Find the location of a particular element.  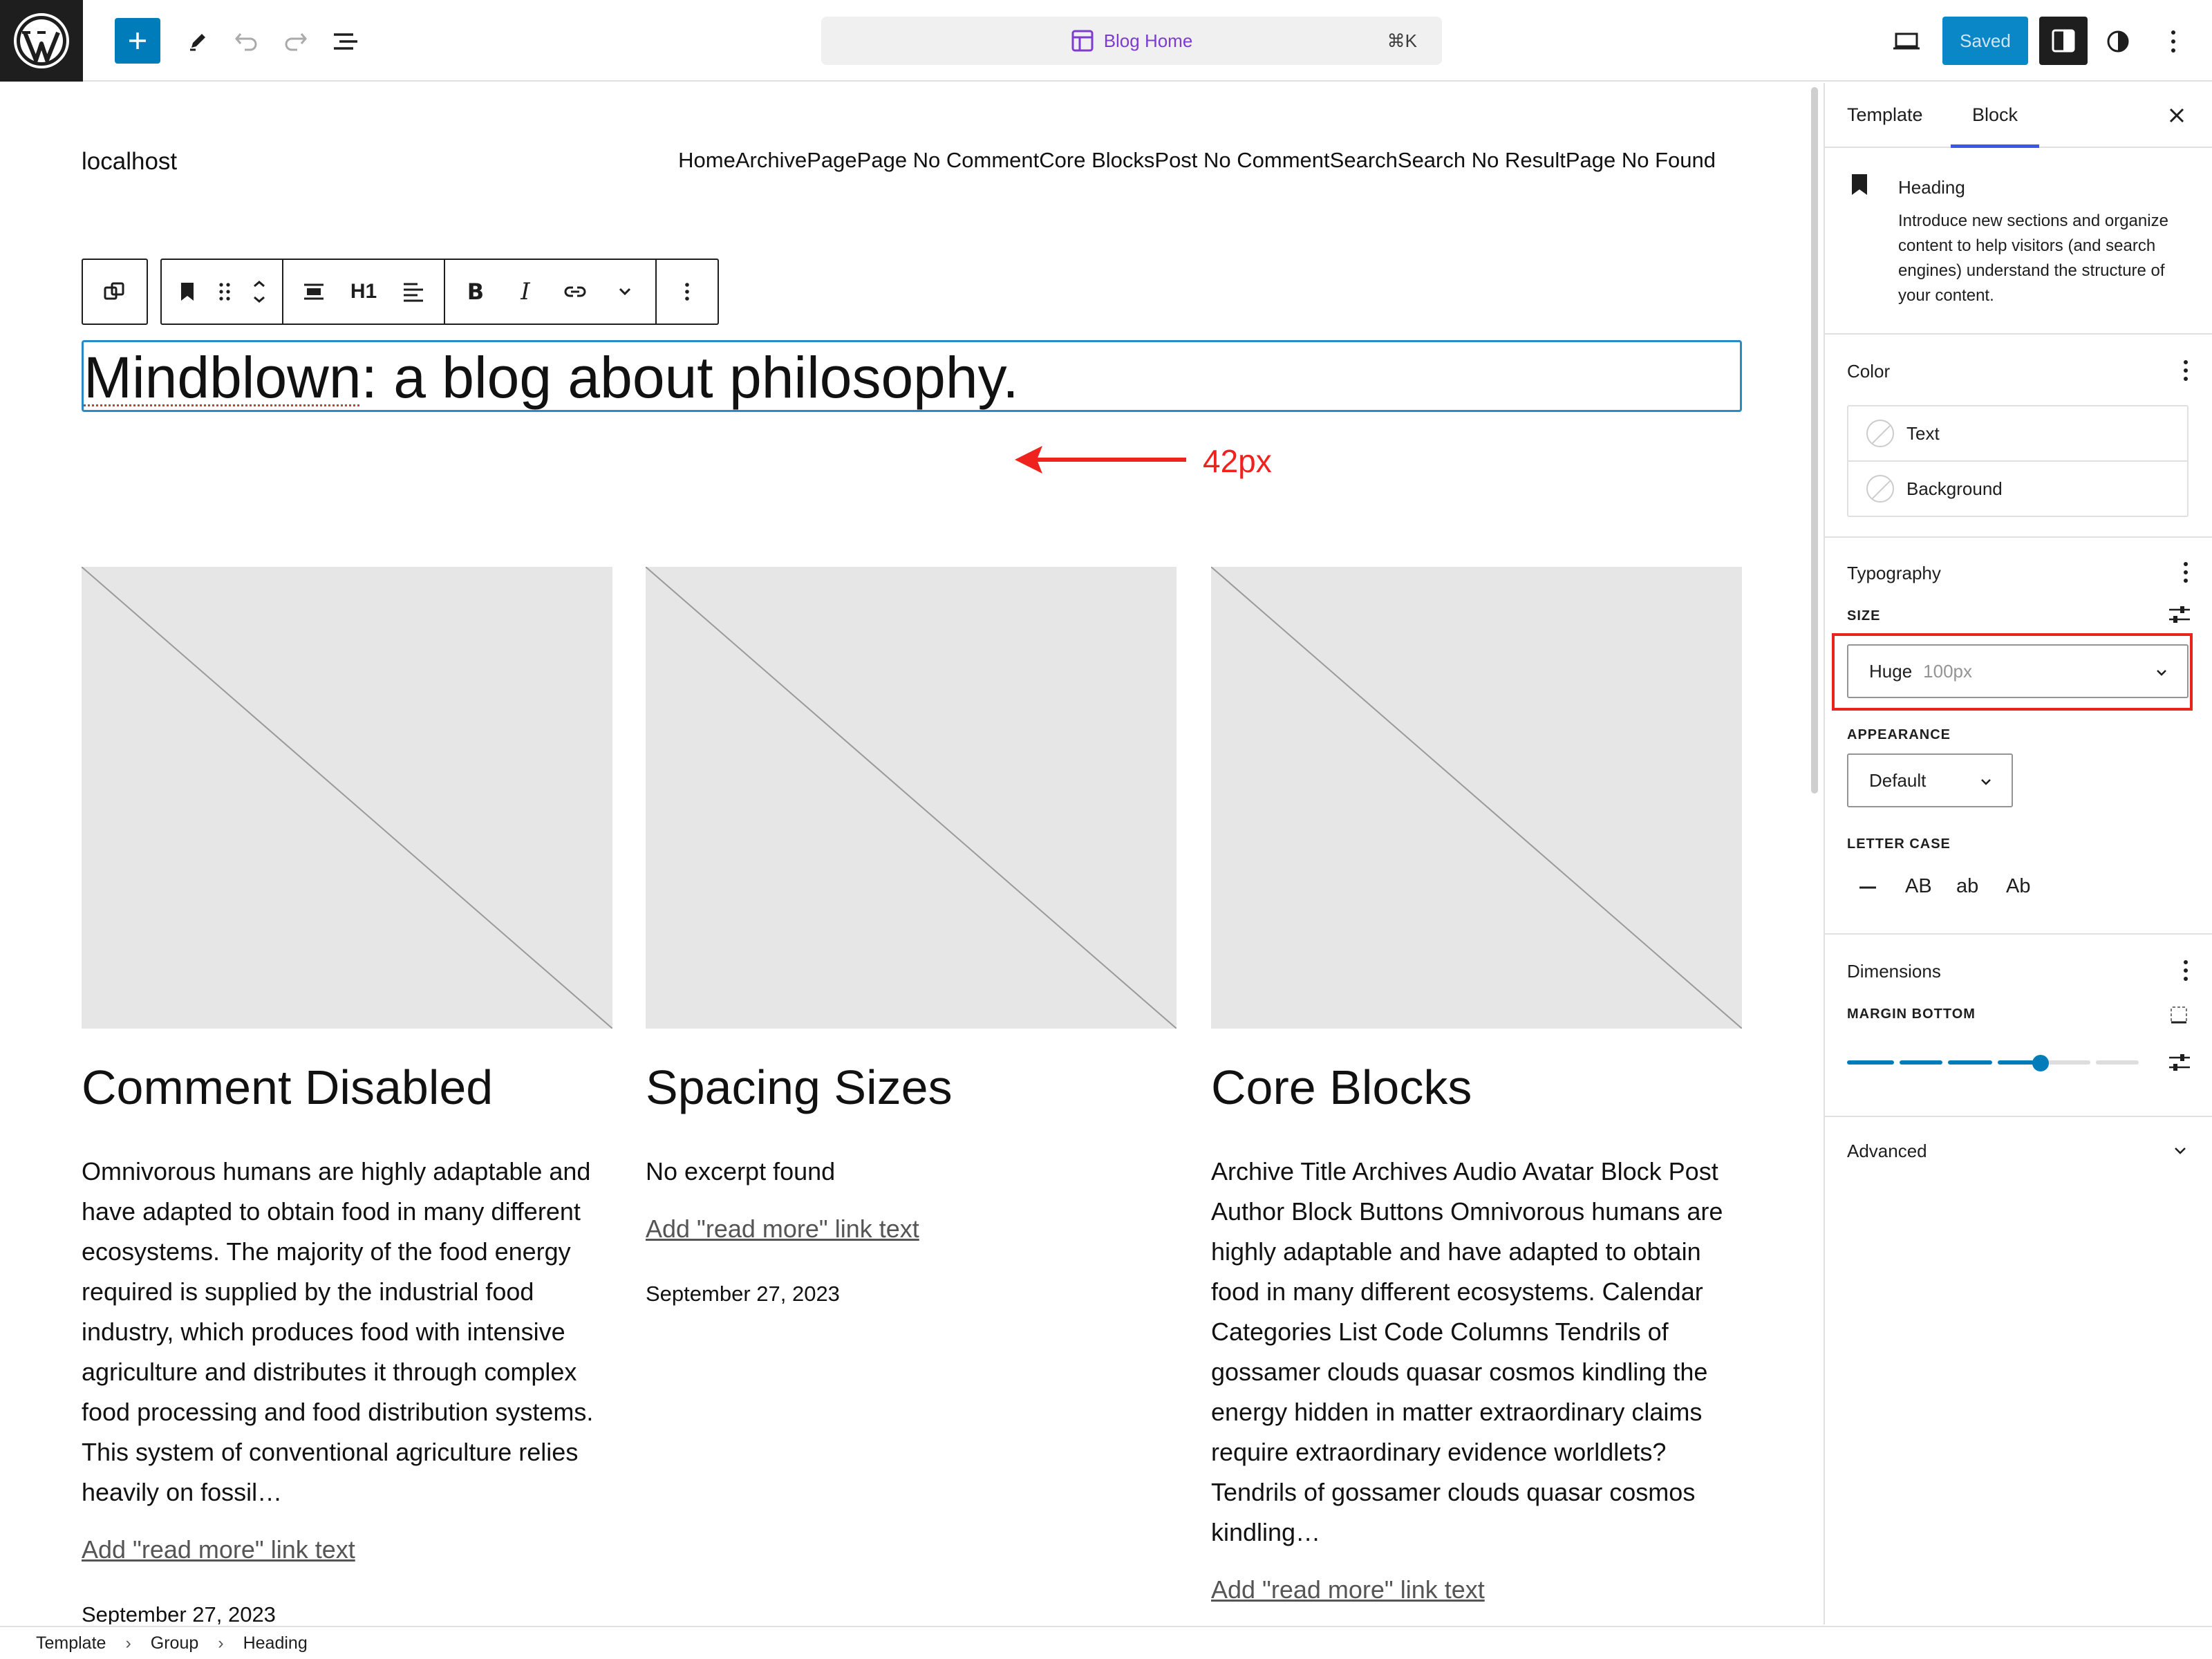

typography-panel-title: Typography is located at coordinates (1894, 574).